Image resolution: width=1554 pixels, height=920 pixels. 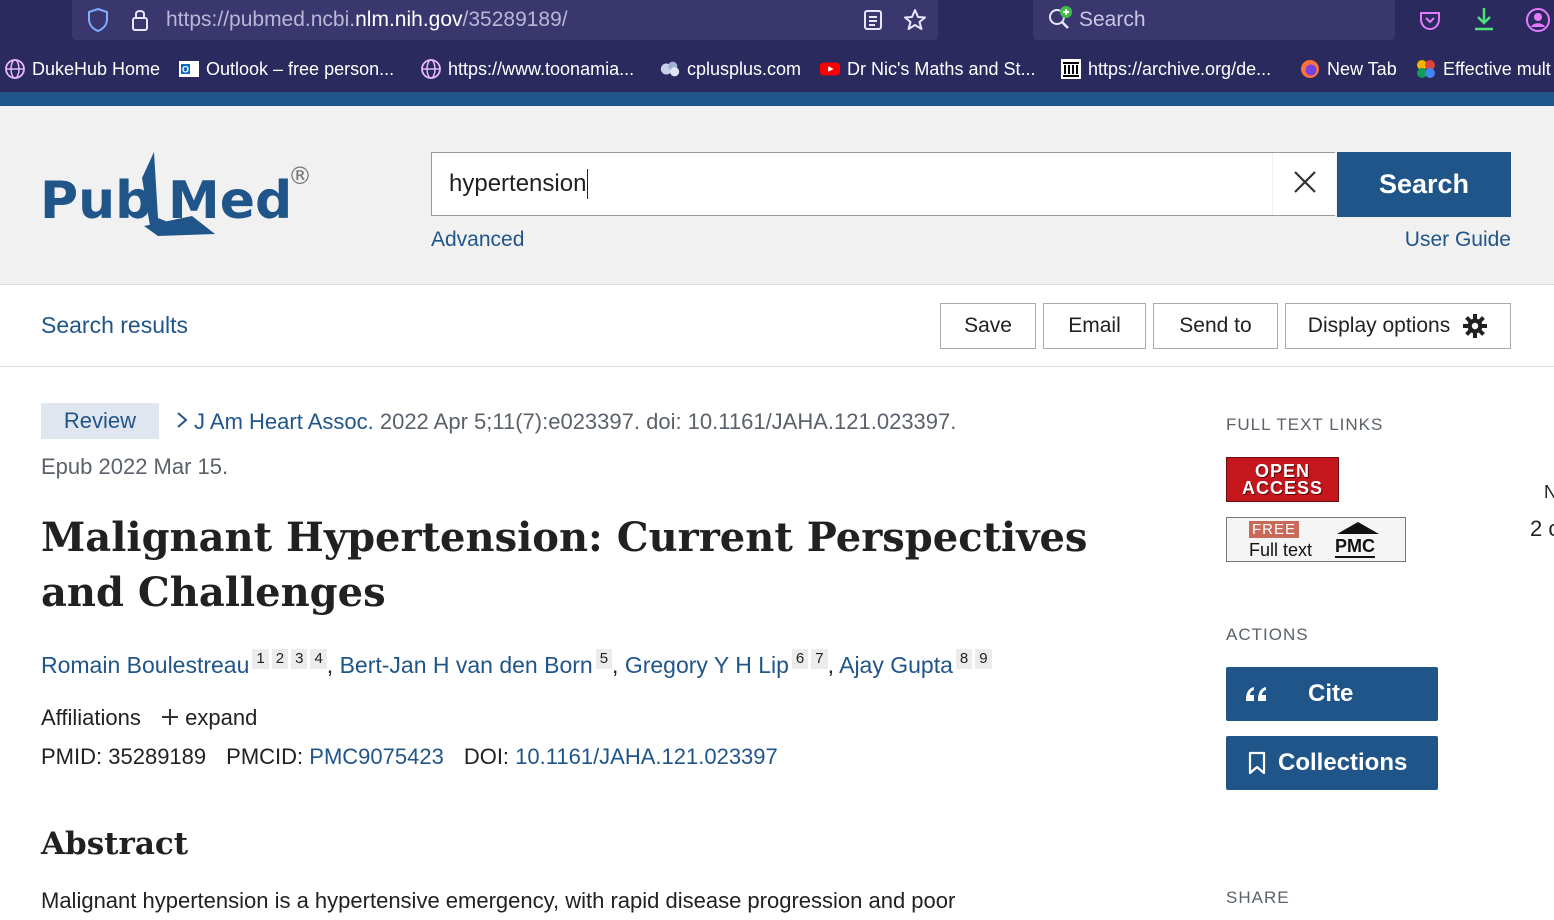 What do you see at coordinates (1497, 68) in the screenshot?
I see `bookmark-label: Effective mult` at bounding box center [1497, 68].